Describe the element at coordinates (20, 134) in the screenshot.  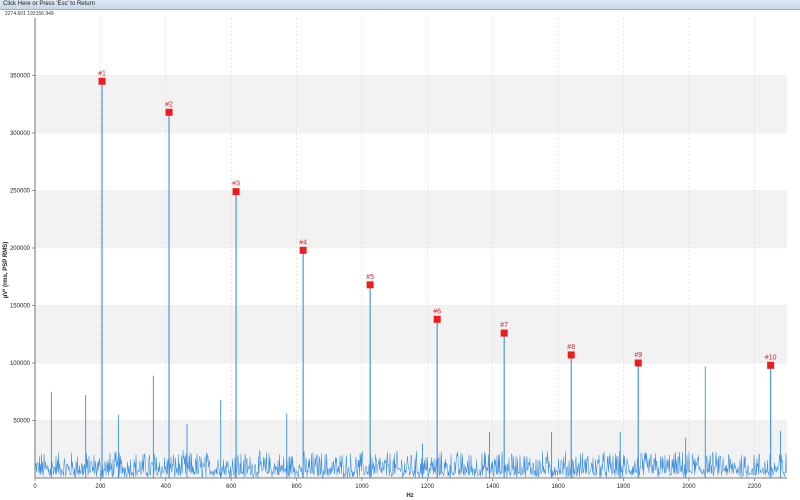
I see `y-tick-label: 300000` at that location.